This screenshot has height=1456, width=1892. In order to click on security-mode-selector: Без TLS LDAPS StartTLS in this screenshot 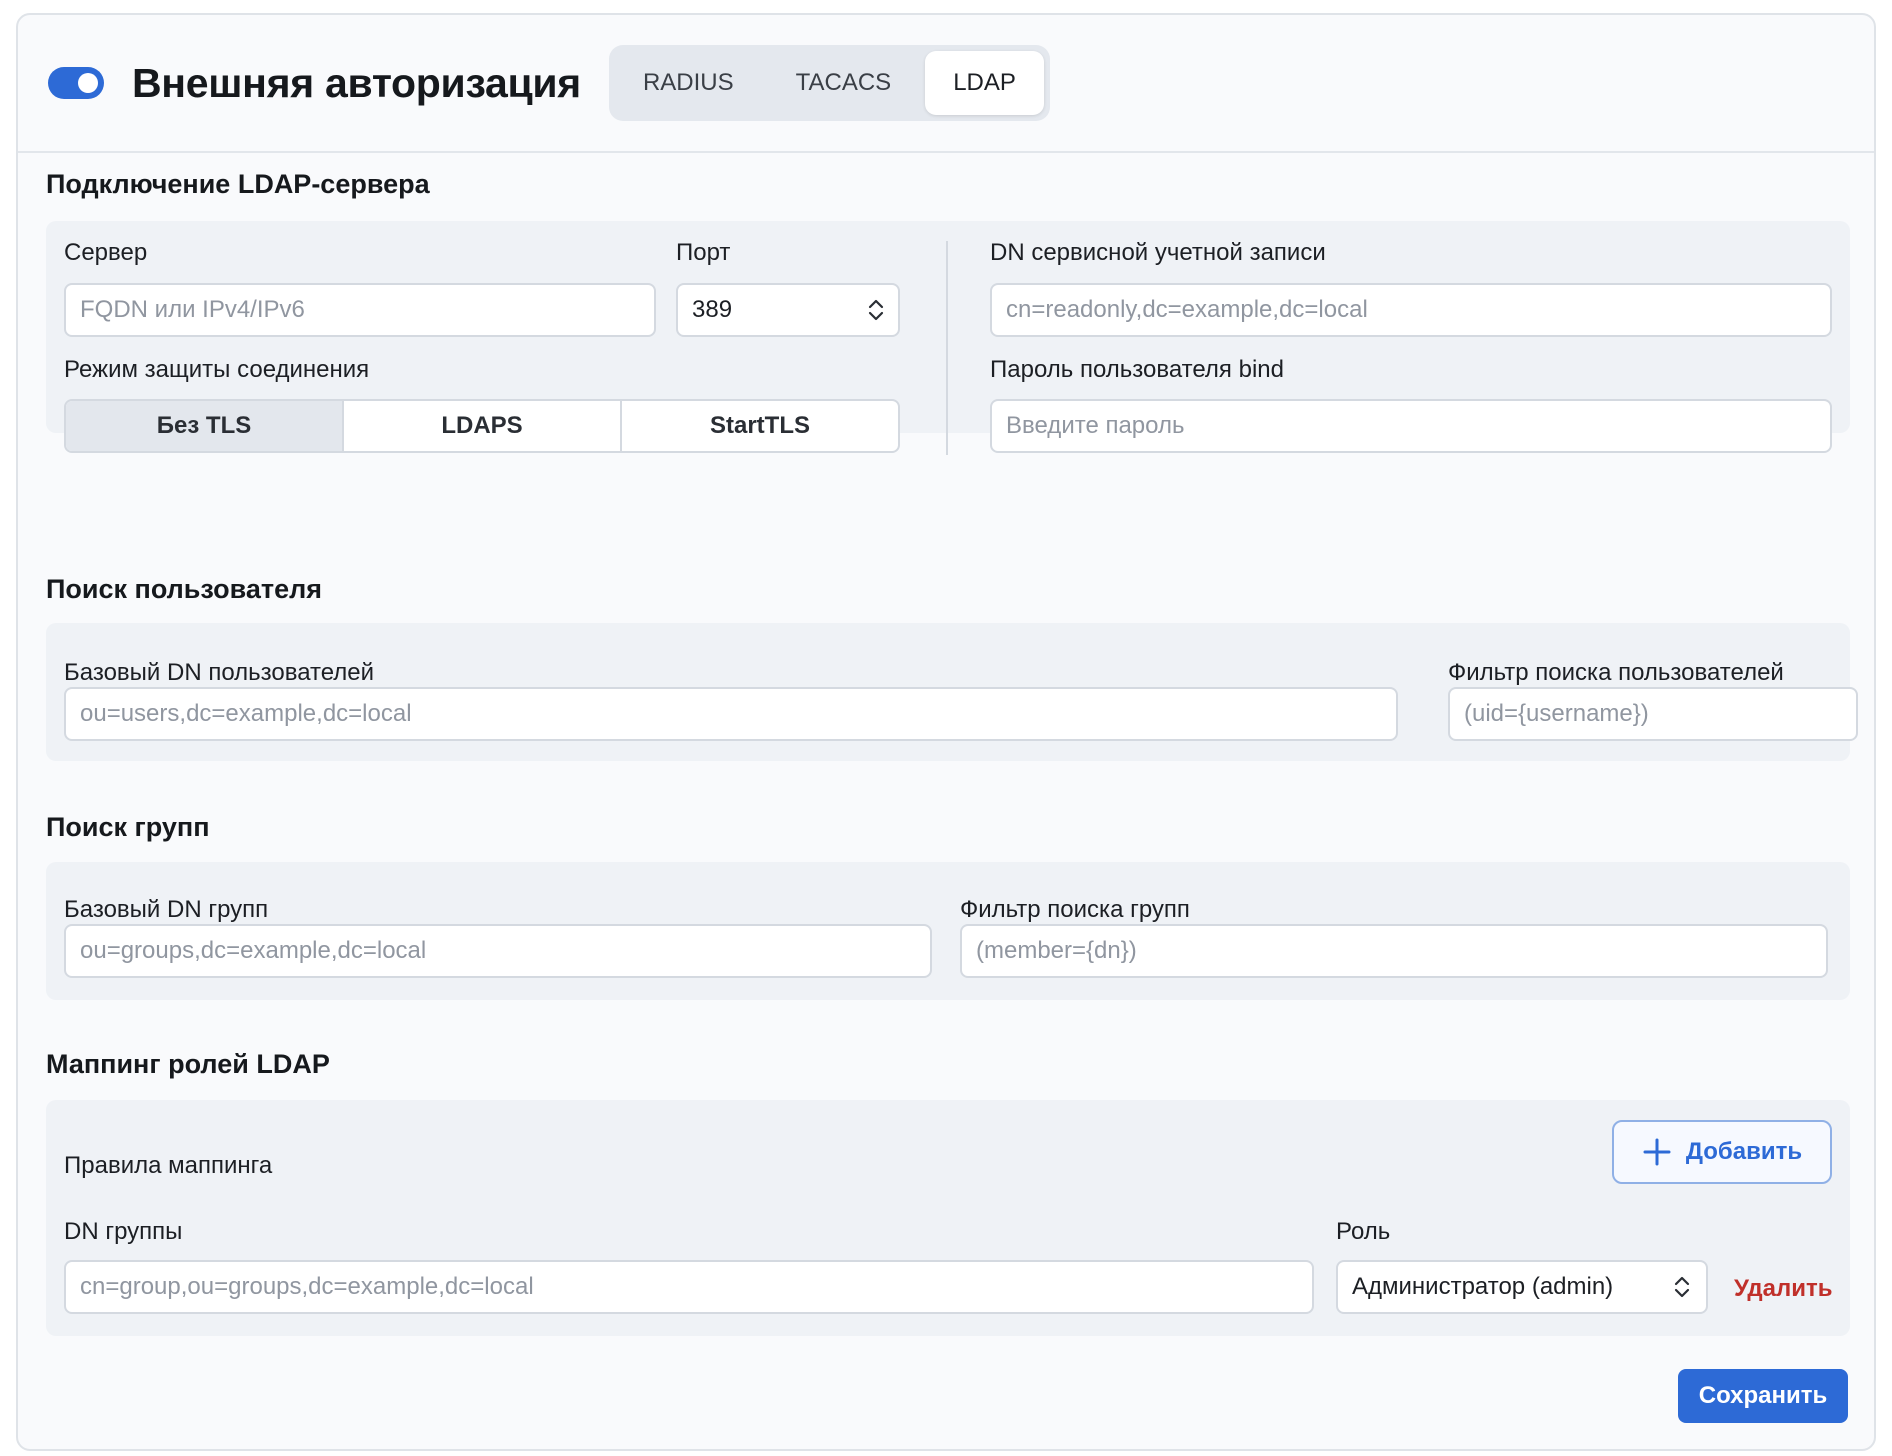, I will do `click(482, 426)`.